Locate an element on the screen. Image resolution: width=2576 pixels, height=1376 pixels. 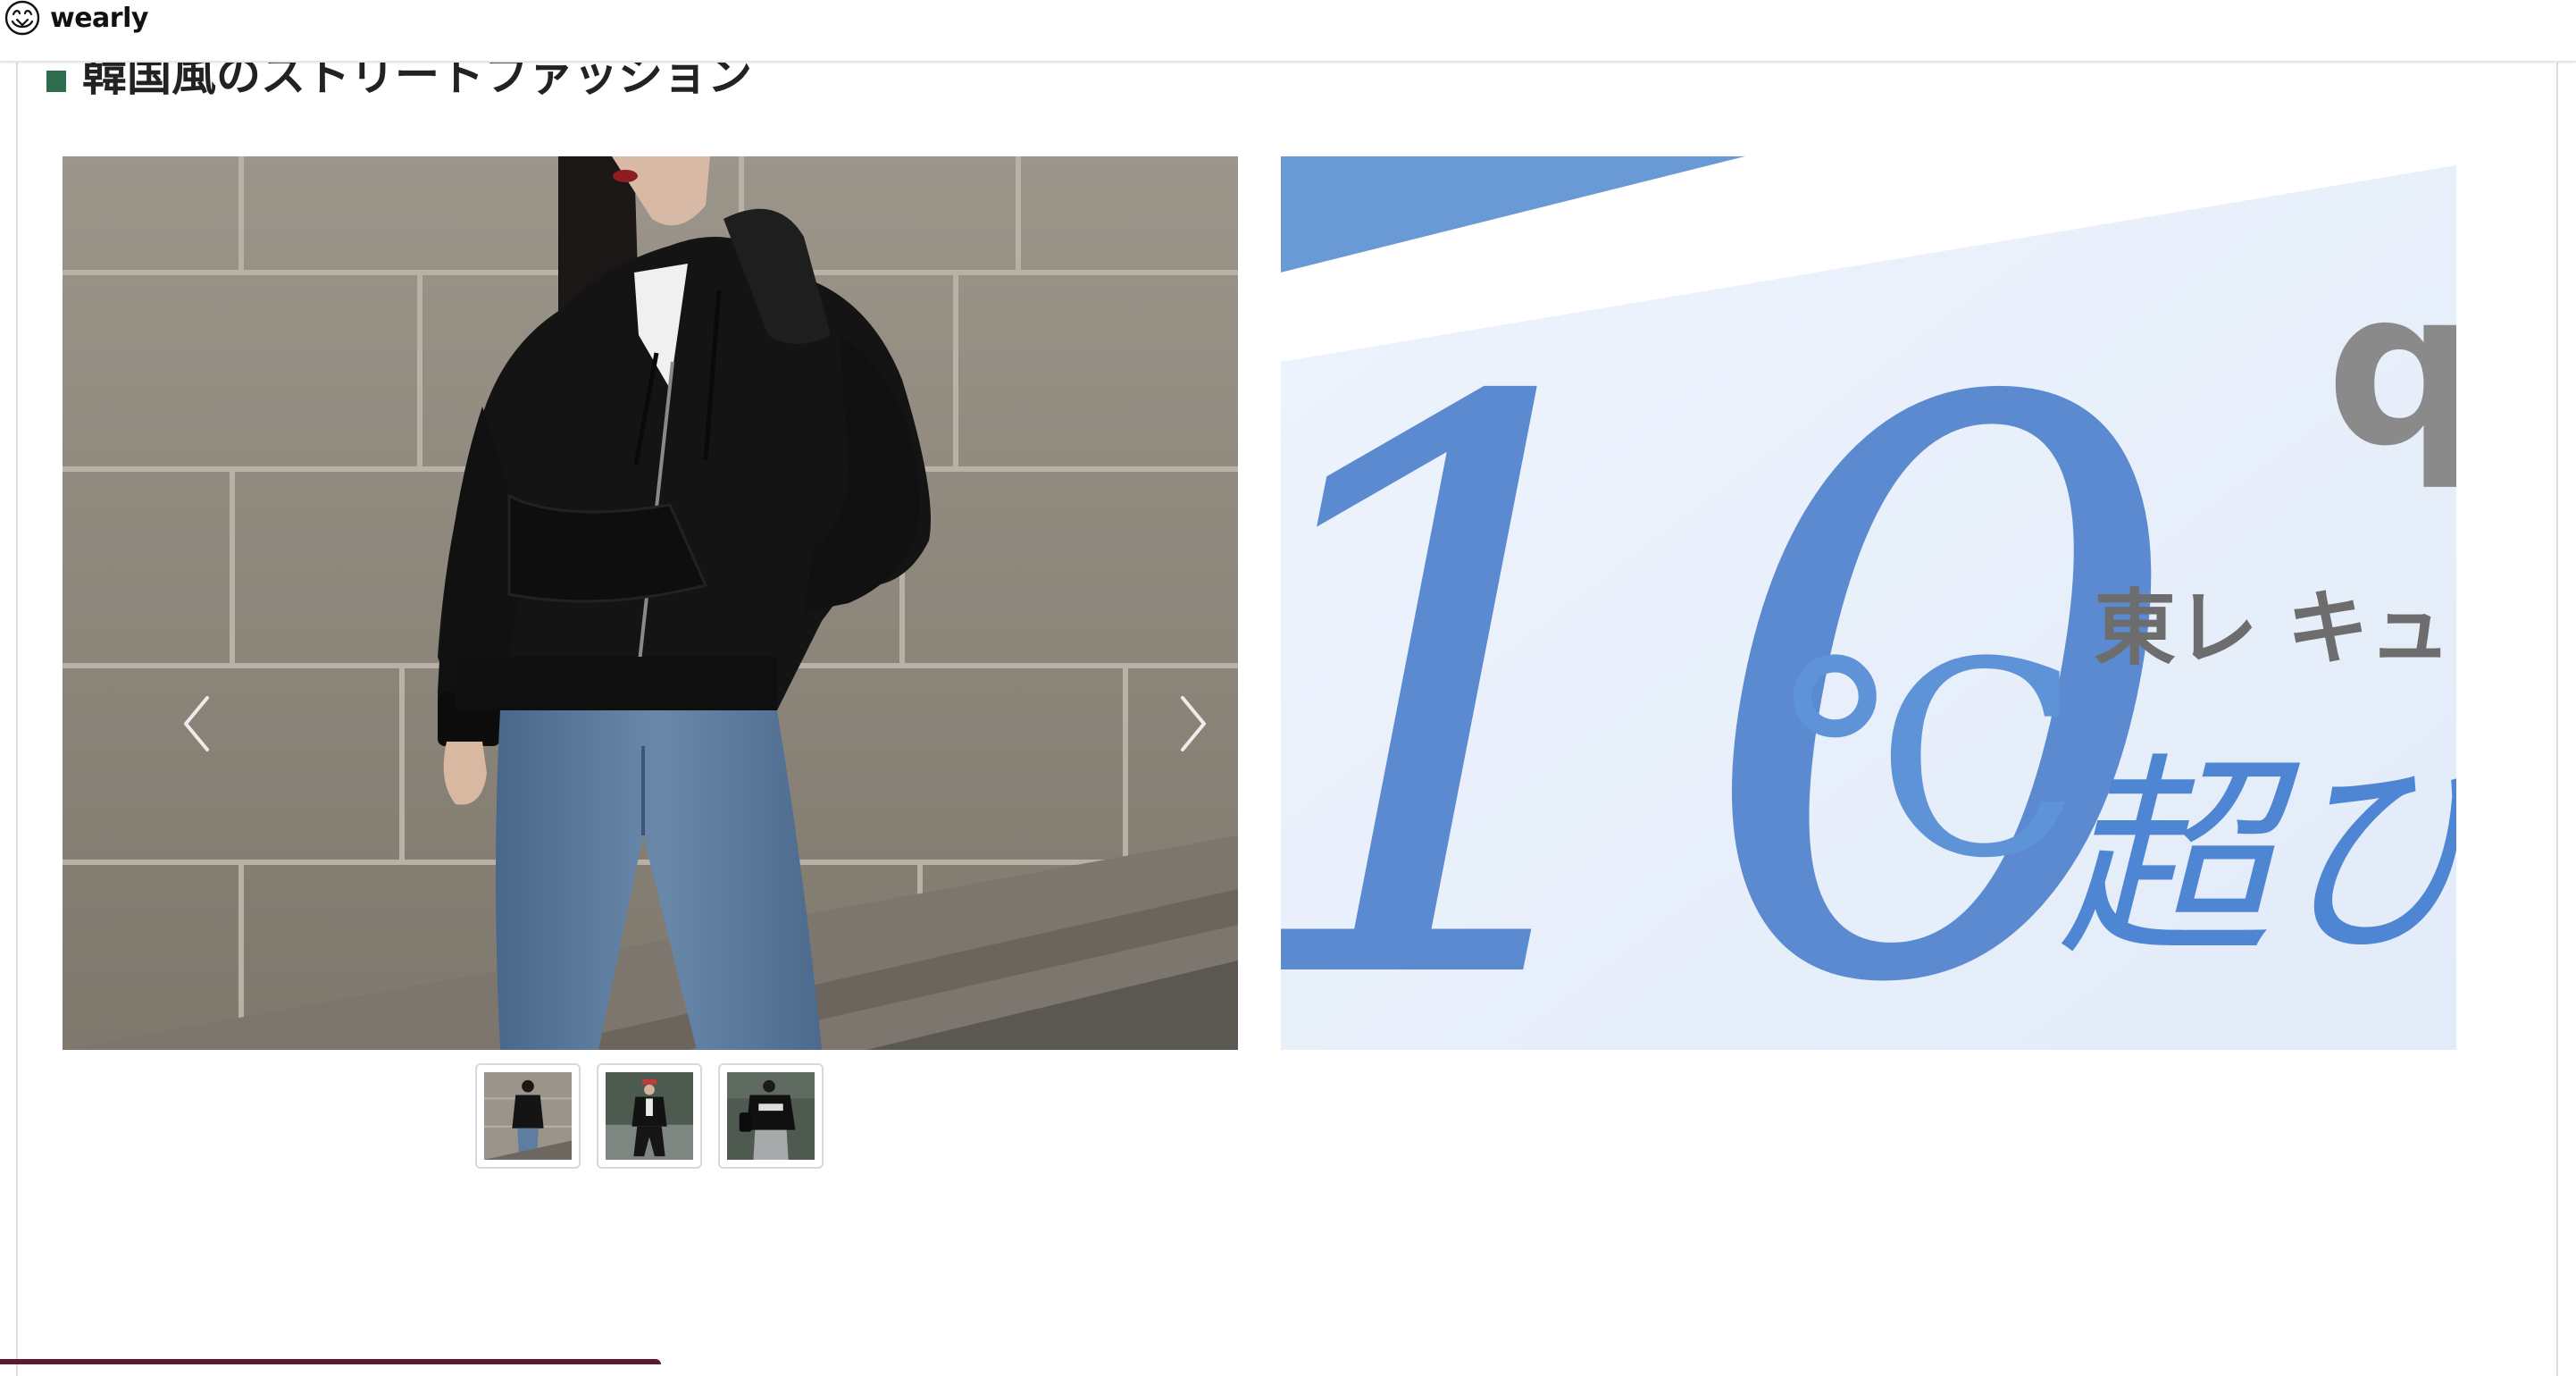
promo-unit: ℃ is located at coordinates (1931, 761).